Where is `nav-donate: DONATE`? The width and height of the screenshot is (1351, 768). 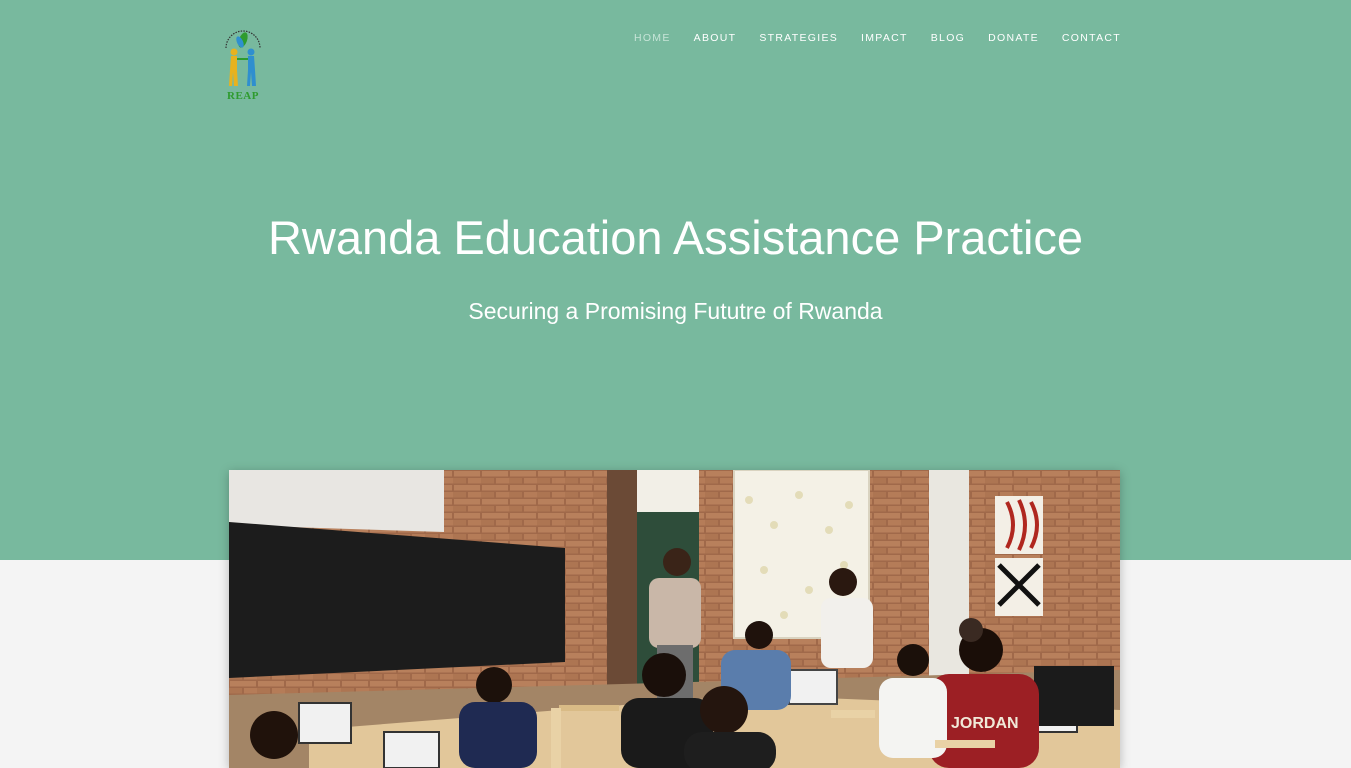
nav-donate: DONATE is located at coordinates (1013, 38).